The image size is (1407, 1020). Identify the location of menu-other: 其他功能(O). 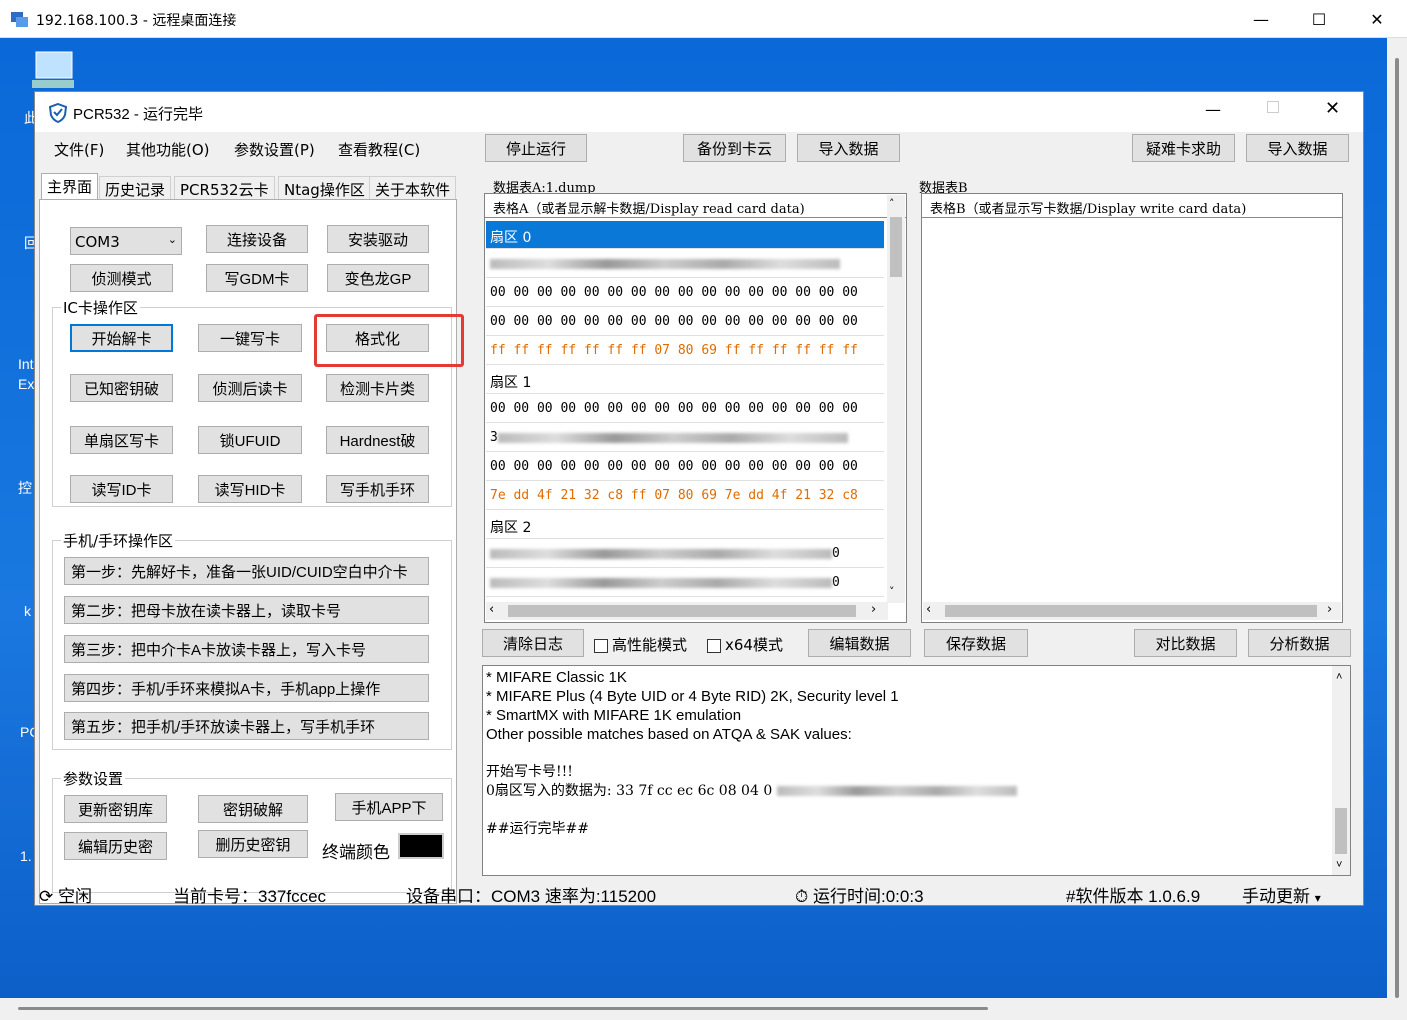
(168, 149).